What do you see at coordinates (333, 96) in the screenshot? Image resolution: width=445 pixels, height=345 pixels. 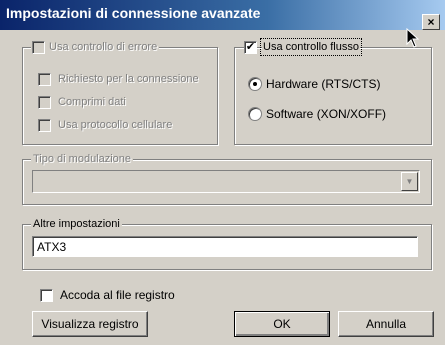 I see `flow-control-group` at bounding box center [333, 96].